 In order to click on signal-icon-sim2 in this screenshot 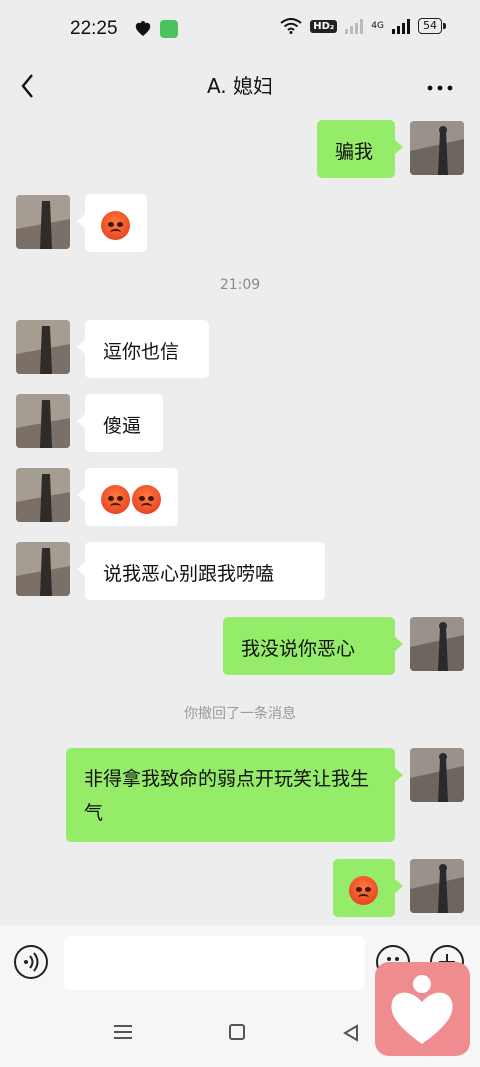, I will do `click(401, 26)`.